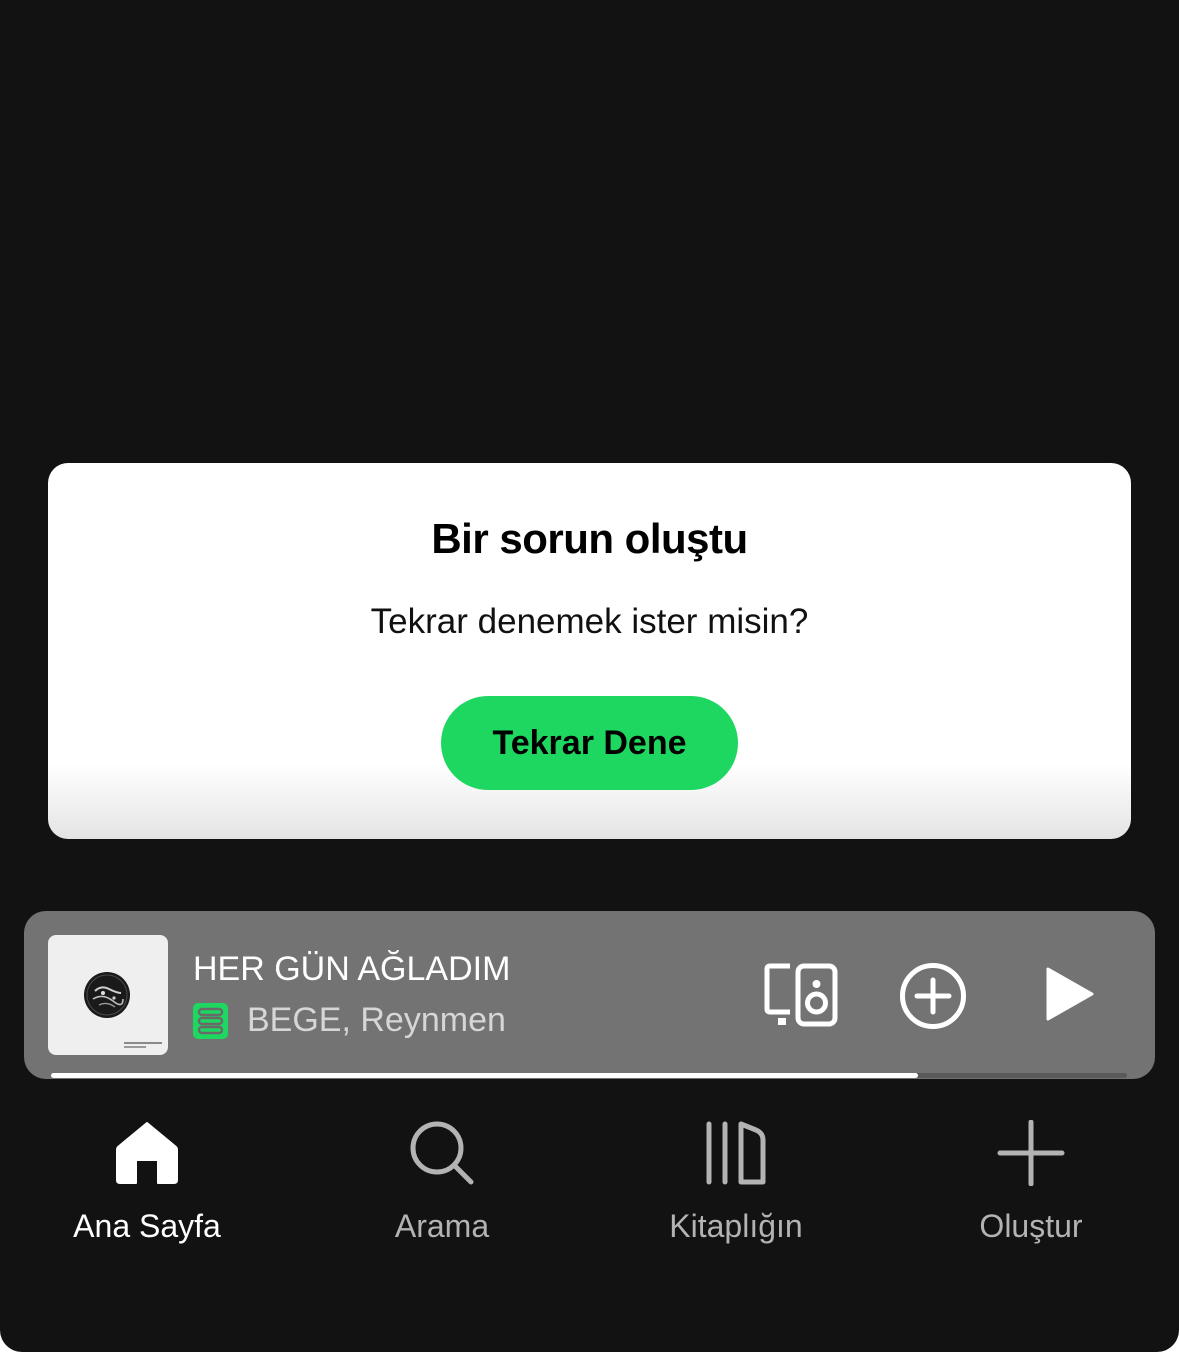 The height and width of the screenshot is (1352, 1179). What do you see at coordinates (442, 1153) in the screenshot?
I see `search-icon` at bounding box center [442, 1153].